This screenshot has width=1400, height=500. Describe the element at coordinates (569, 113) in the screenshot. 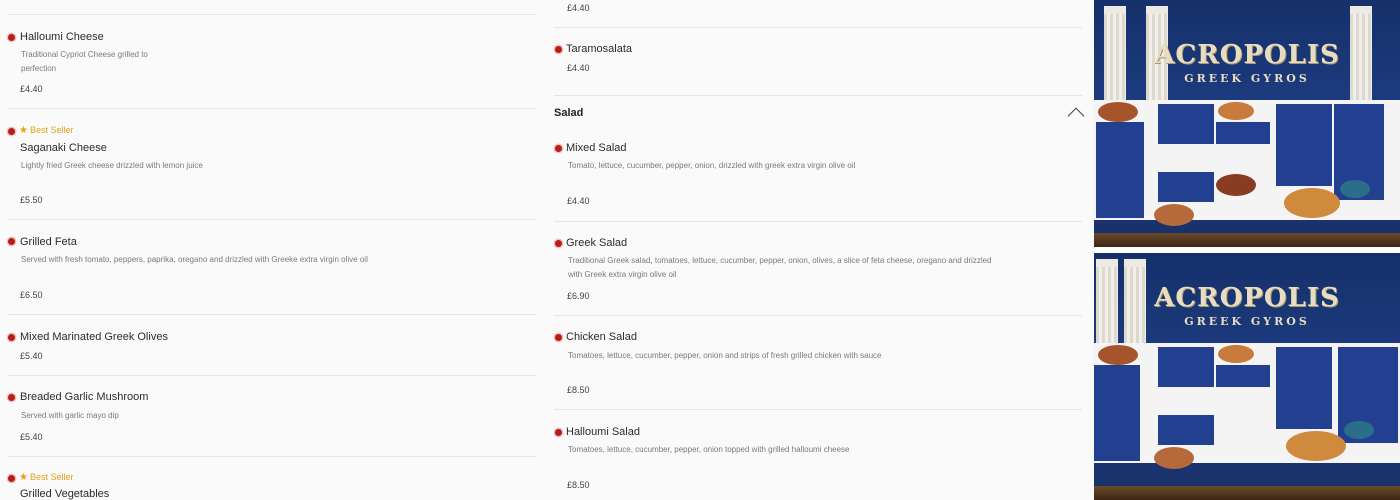

I see `section-title: Salad` at that location.